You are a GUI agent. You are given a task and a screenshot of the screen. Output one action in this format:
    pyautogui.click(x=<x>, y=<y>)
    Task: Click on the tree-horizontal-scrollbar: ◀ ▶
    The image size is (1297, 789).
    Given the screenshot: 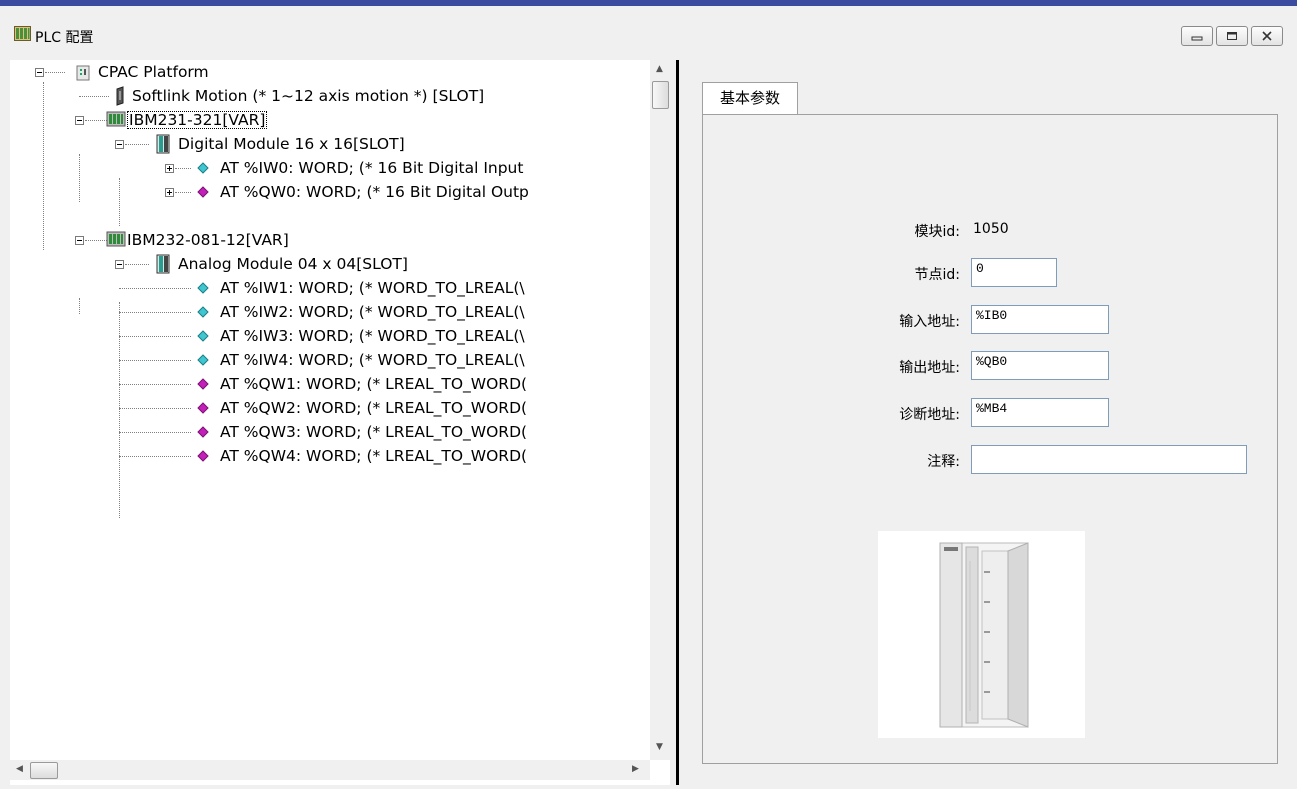 What is the action you would take?
    pyautogui.click(x=330, y=770)
    